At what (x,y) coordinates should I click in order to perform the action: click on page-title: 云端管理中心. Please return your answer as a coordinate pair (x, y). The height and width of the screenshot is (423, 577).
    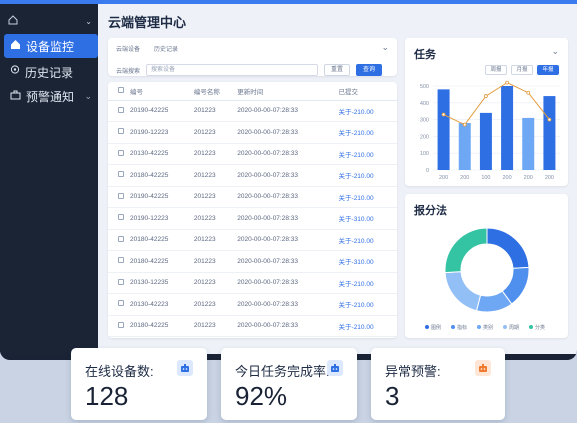
    Looking at the image, I should click on (147, 22).